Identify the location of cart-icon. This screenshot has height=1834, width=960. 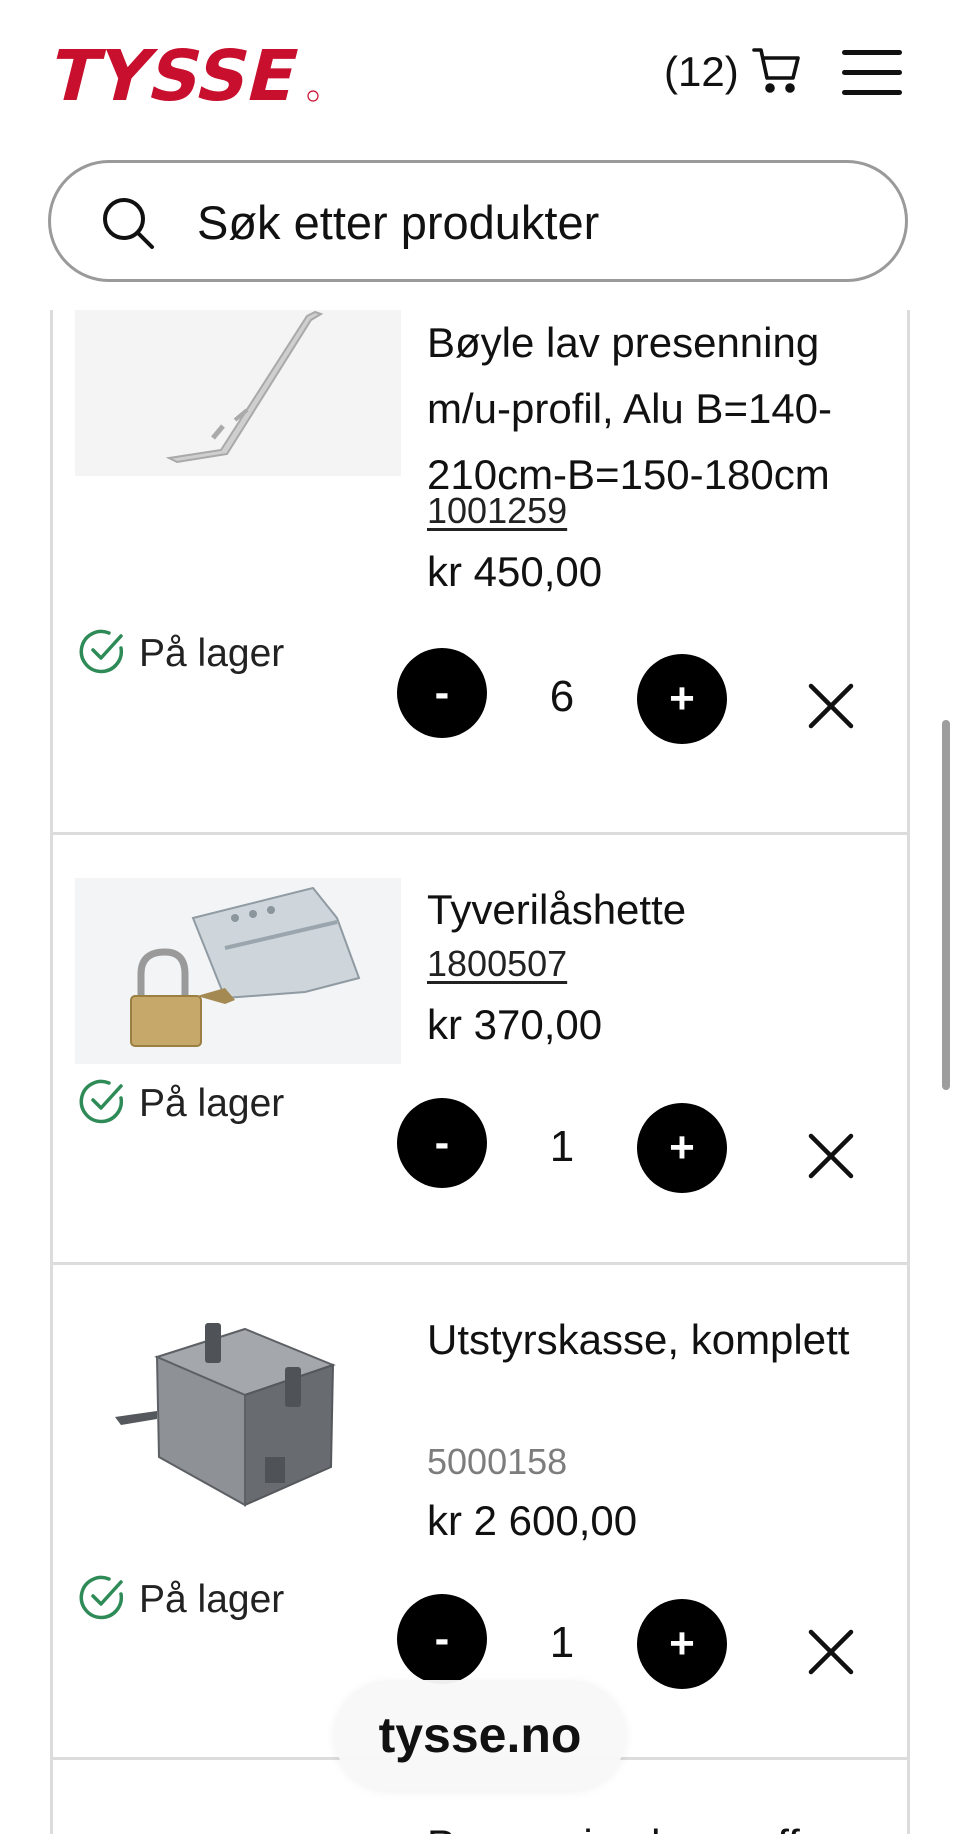
(776, 71).